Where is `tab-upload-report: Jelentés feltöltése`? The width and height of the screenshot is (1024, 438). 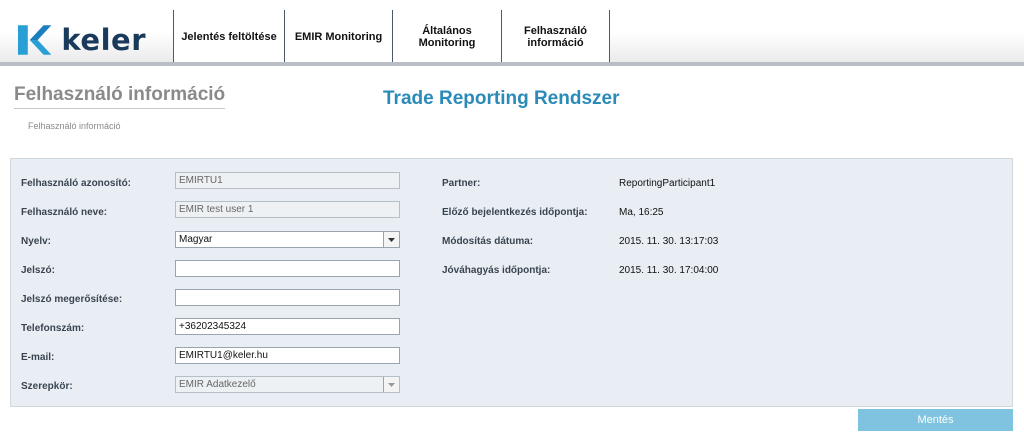 tab-upload-report: Jelentés feltöltése is located at coordinates (228, 38).